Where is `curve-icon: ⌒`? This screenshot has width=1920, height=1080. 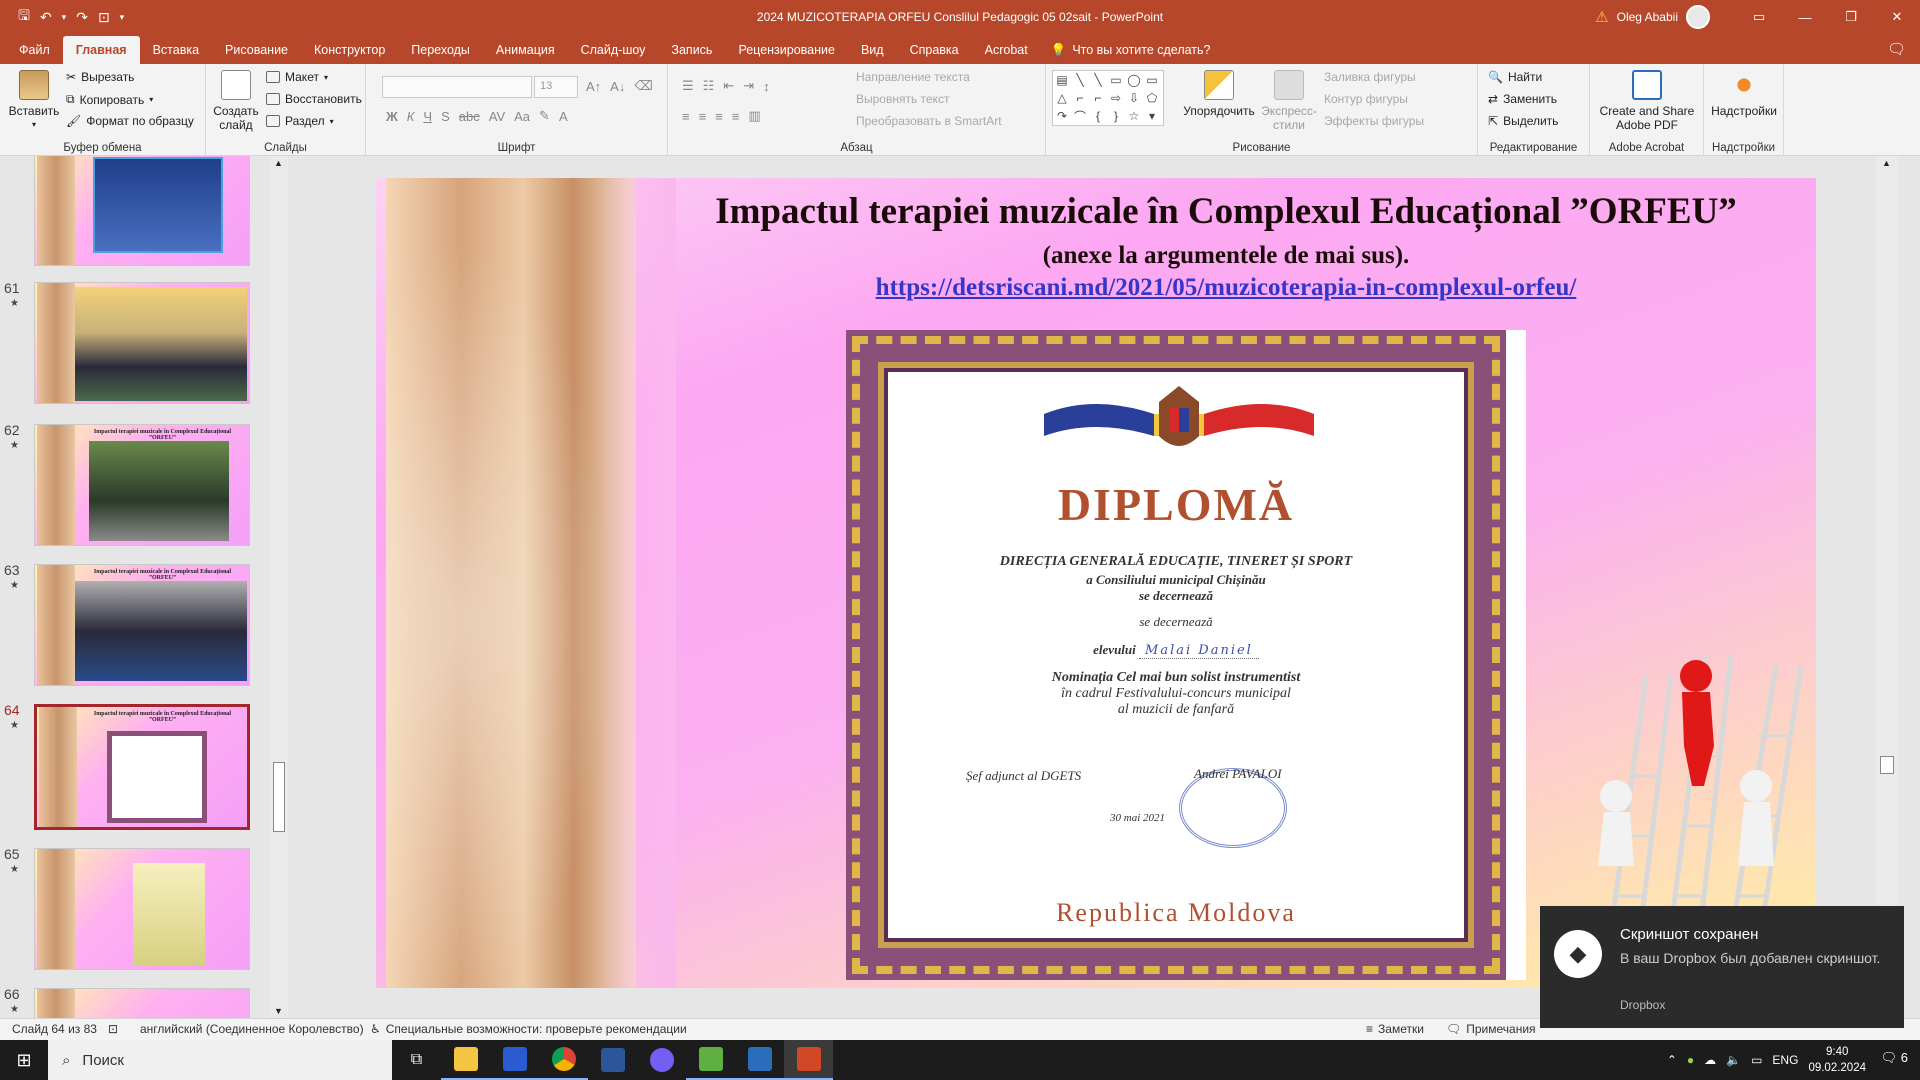
curve-icon: ⌒ is located at coordinates (1080, 116).